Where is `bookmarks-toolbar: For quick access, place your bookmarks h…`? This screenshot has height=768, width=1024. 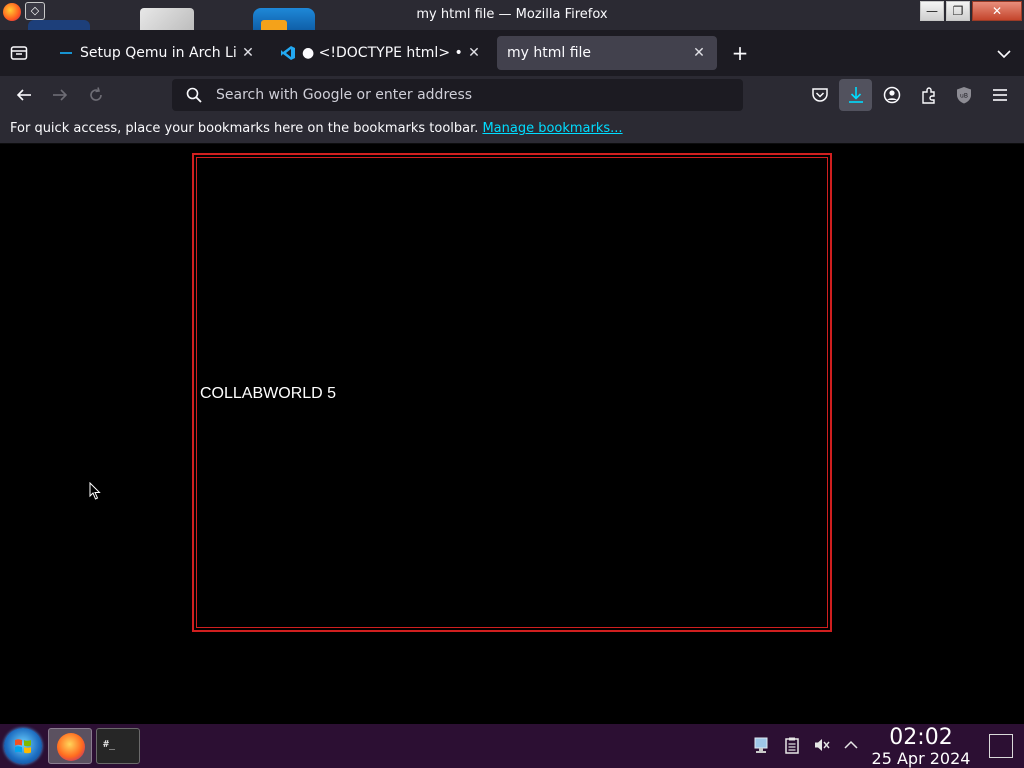 bookmarks-toolbar: For quick access, place your bookmarks h… is located at coordinates (512, 129).